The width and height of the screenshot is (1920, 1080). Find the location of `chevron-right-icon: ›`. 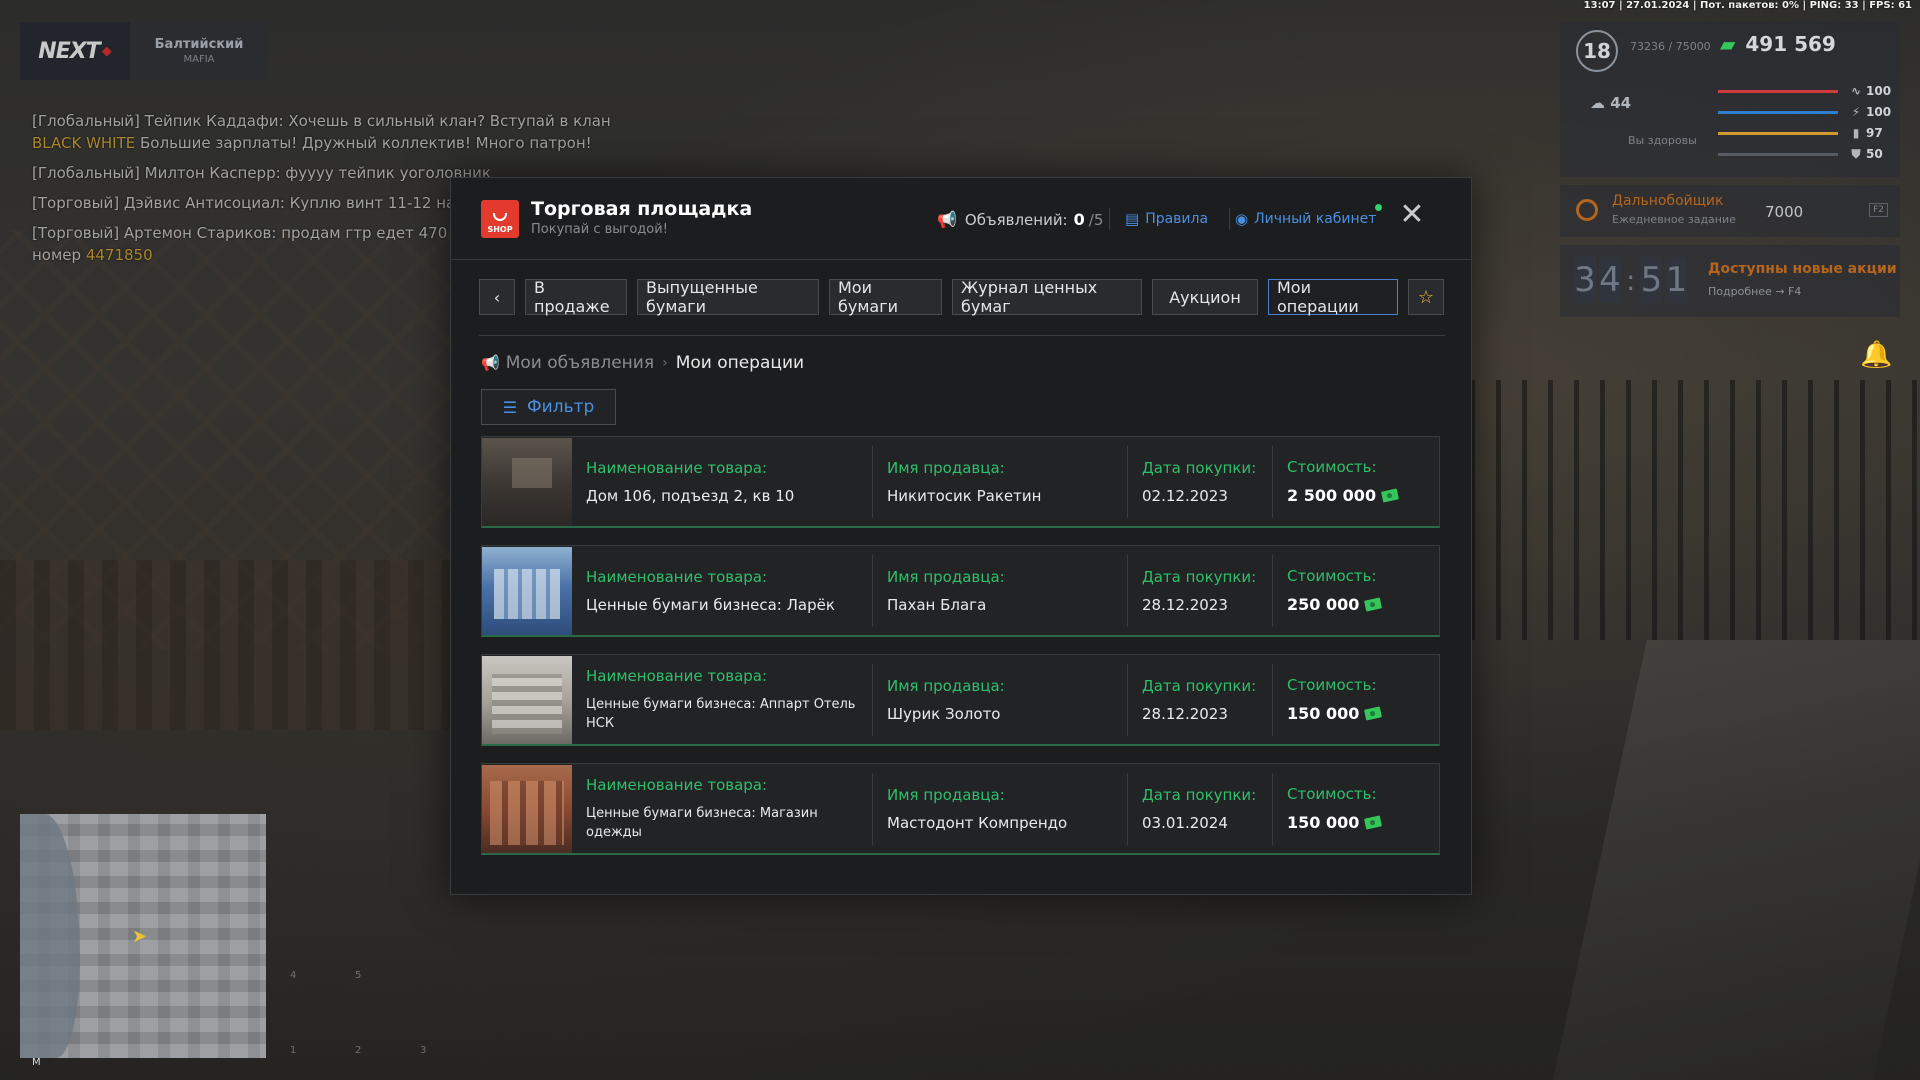

chevron-right-icon: › is located at coordinates (665, 363).